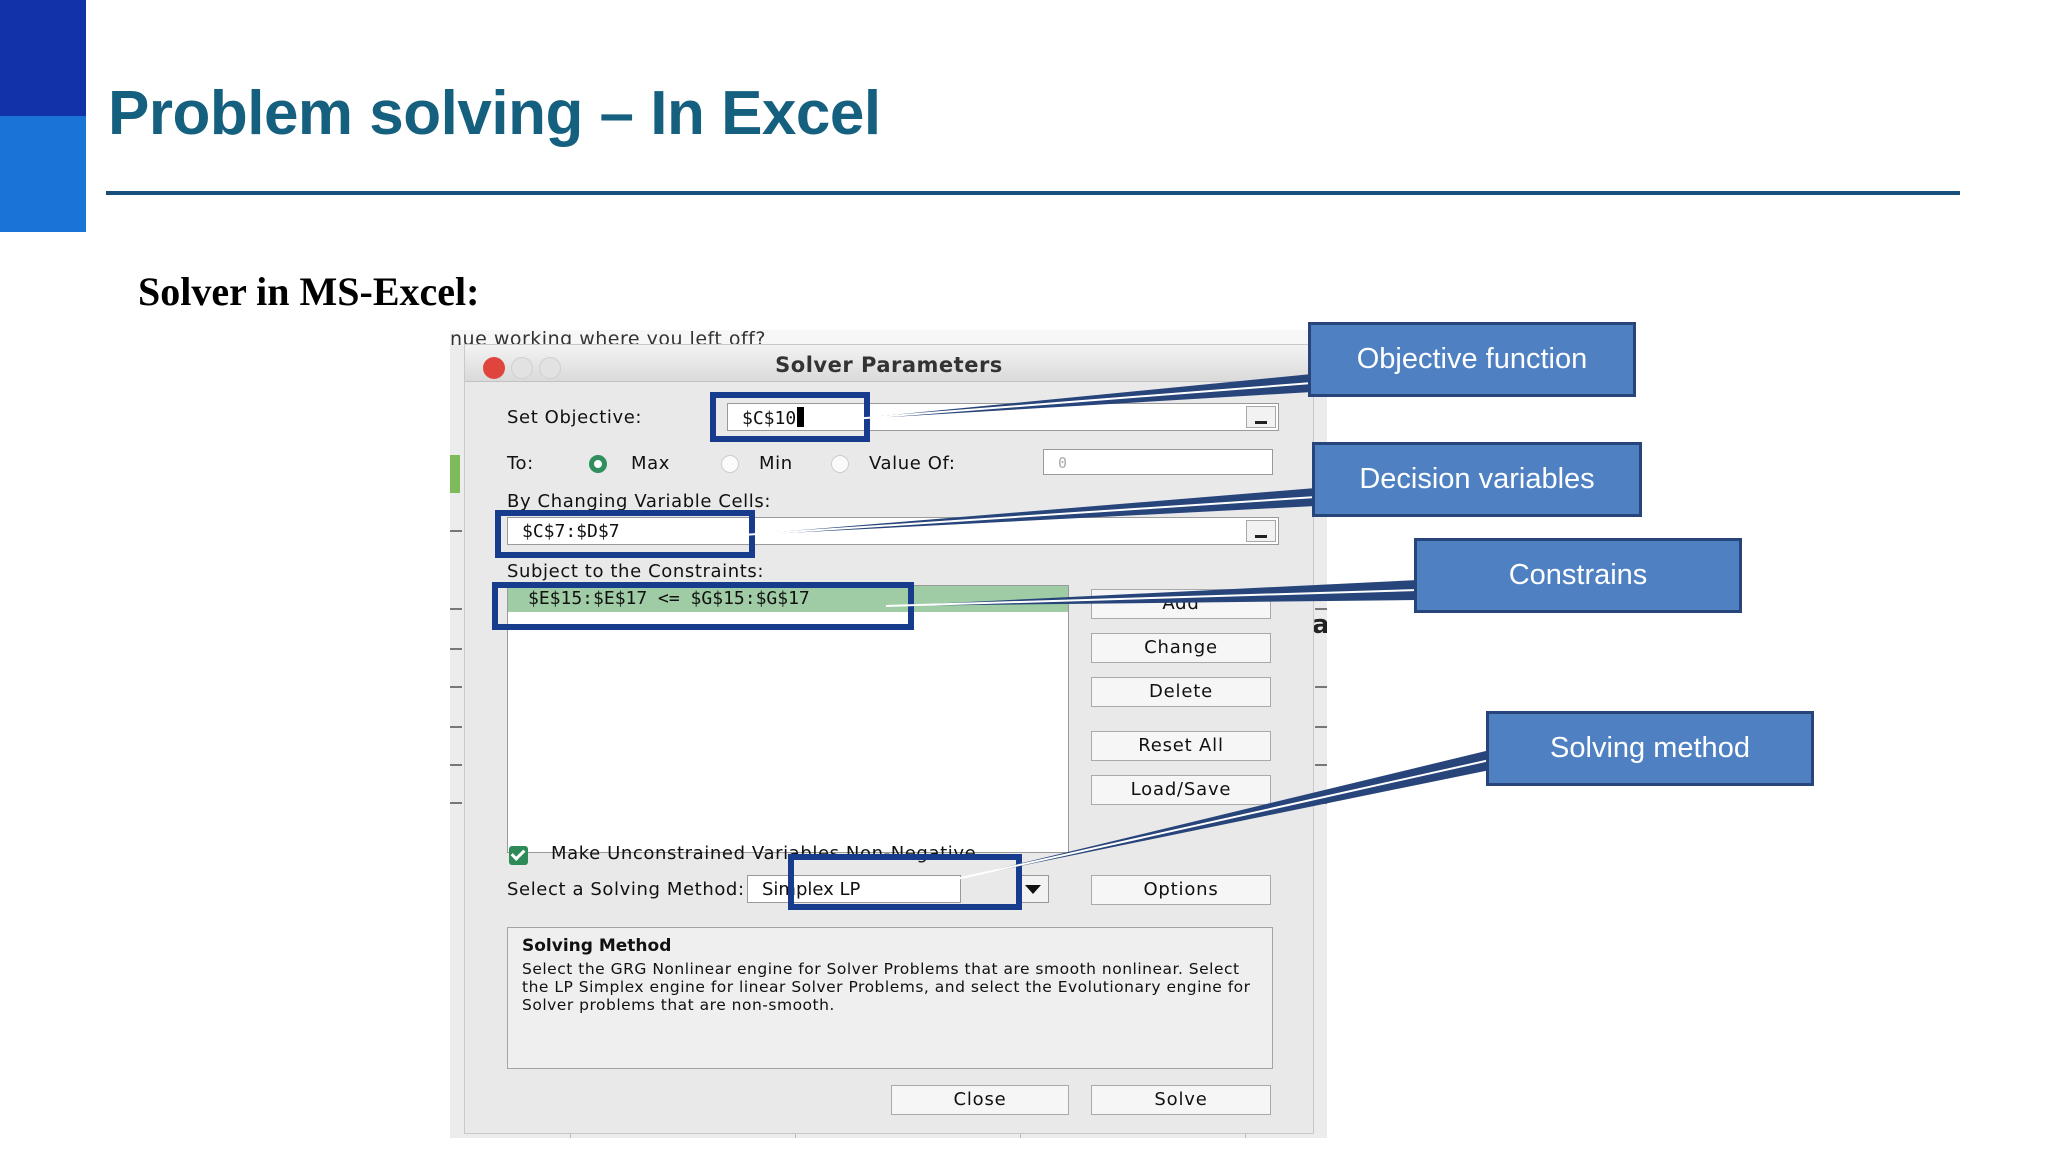 This screenshot has width=2048, height=1152. What do you see at coordinates (1063, 463) in the screenshot?
I see `value-of-value: 0` at bounding box center [1063, 463].